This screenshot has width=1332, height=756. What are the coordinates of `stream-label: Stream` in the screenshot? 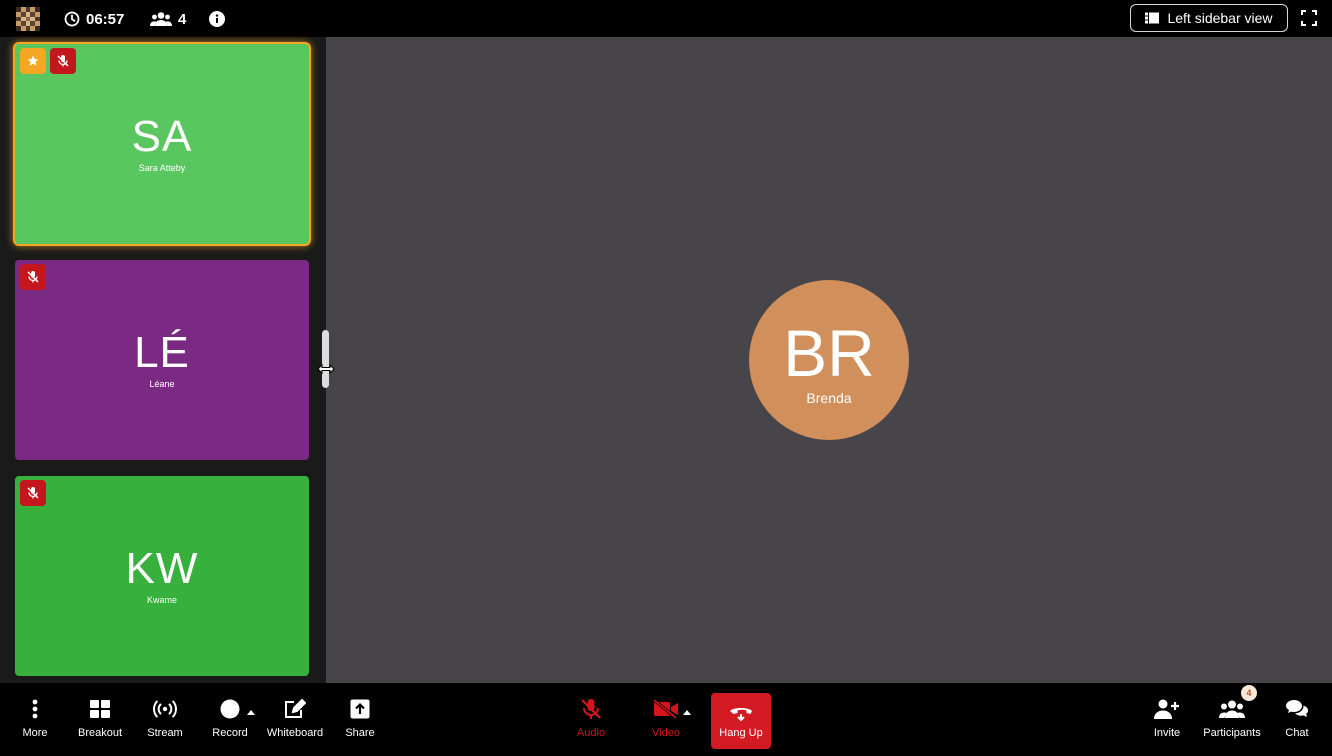 It's located at (165, 733).